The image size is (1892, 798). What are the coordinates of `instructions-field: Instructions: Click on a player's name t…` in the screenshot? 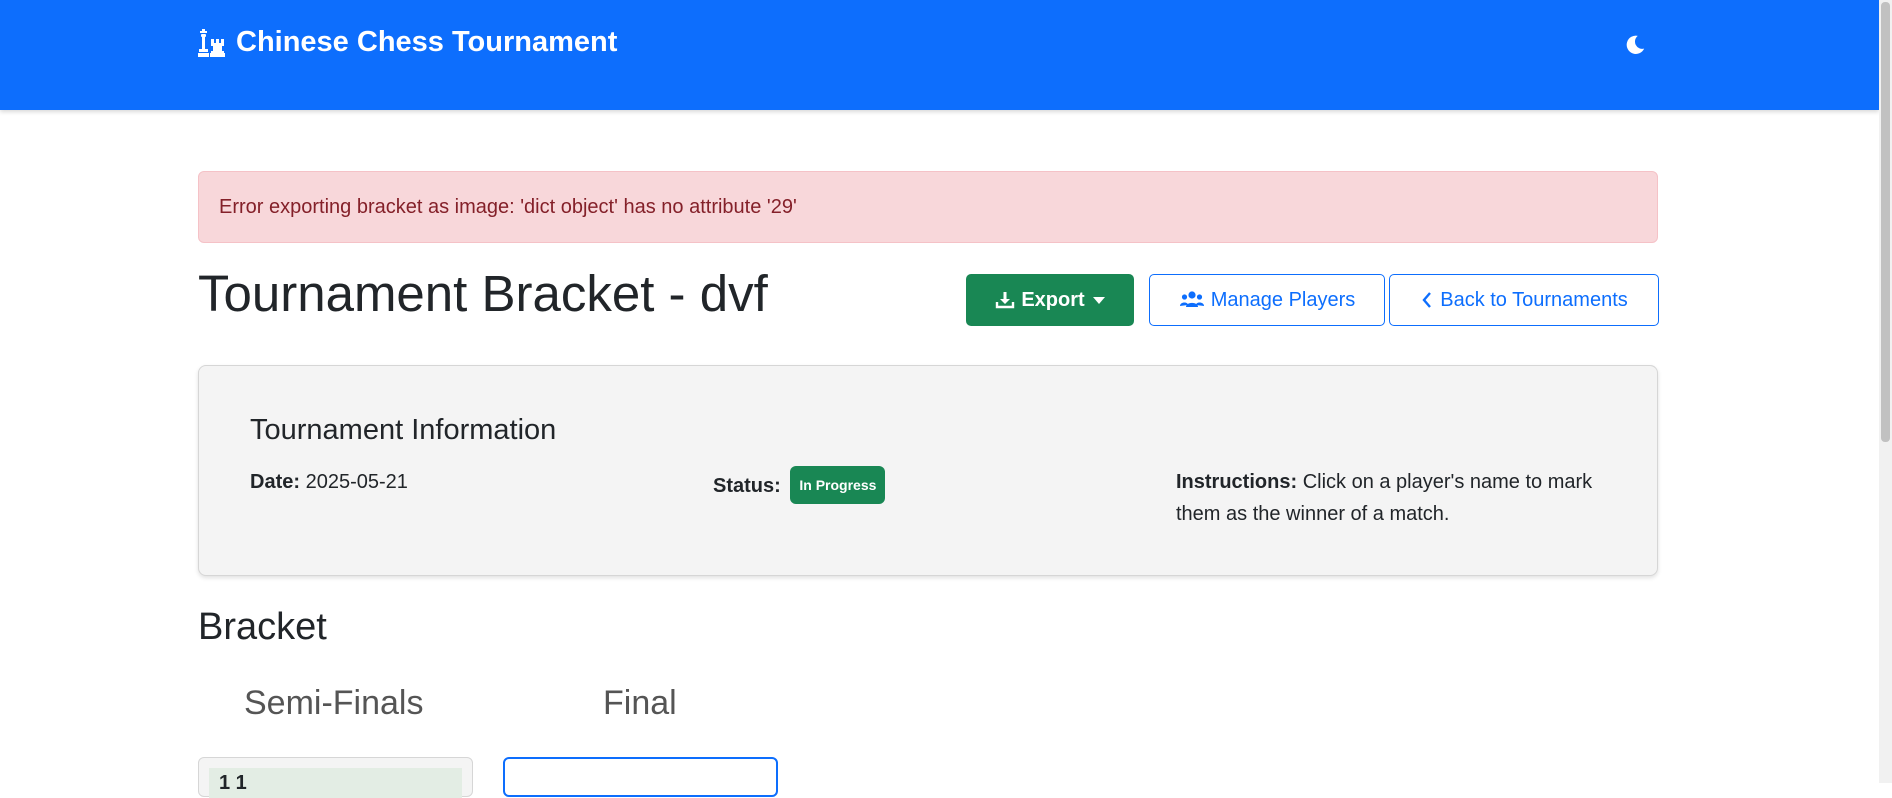 It's located at (1391, 498).